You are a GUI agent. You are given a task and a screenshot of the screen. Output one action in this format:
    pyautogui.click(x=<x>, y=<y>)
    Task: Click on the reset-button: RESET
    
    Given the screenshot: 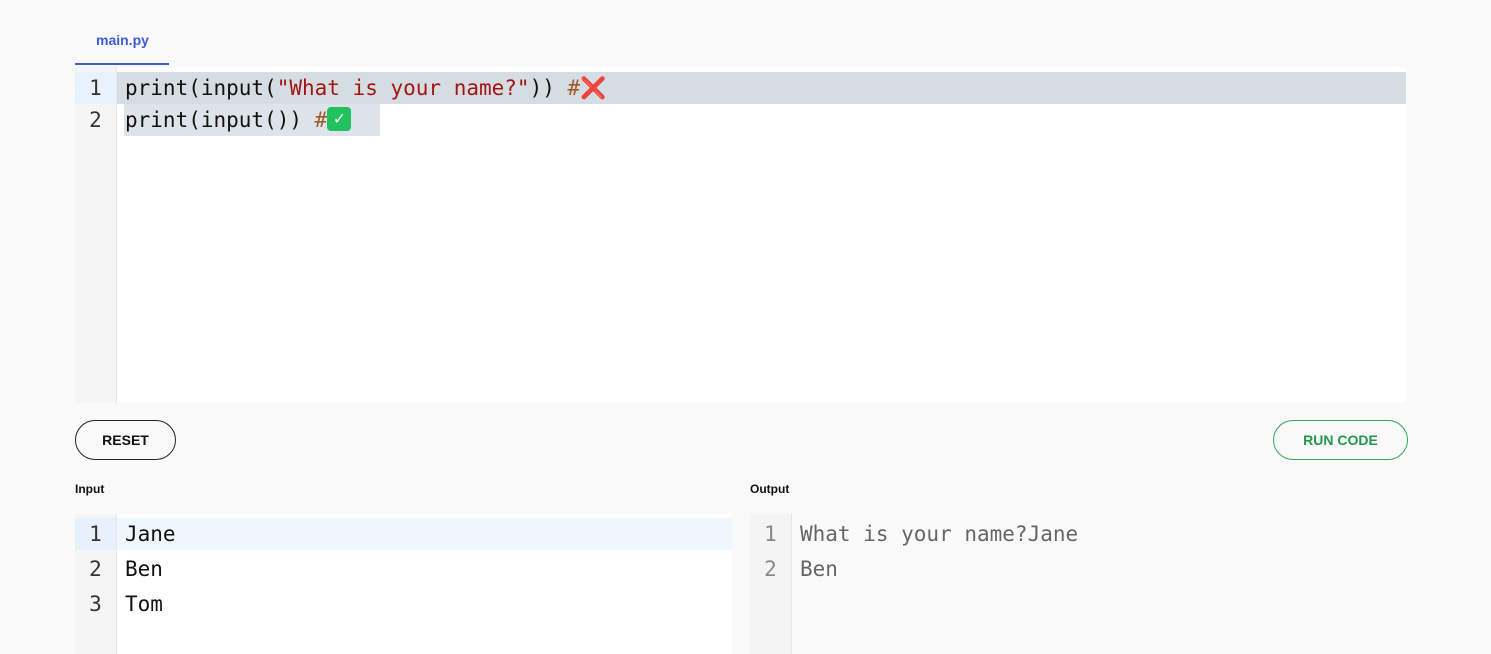 What is the action you would take?
    pyautogui.click(x=125, y=440)
    